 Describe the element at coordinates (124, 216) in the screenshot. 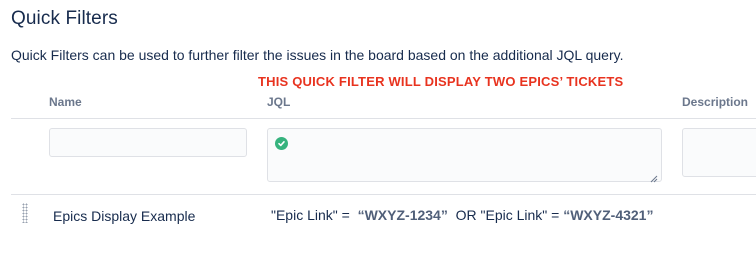

I see `filter-name: Epics Display Example` at that location.